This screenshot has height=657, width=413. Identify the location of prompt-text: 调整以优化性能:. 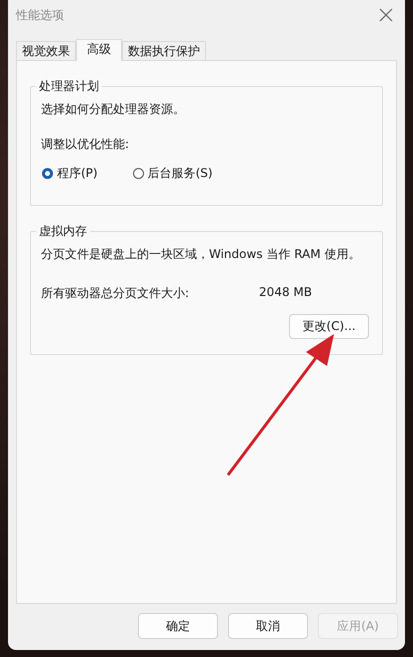
(85, 144).